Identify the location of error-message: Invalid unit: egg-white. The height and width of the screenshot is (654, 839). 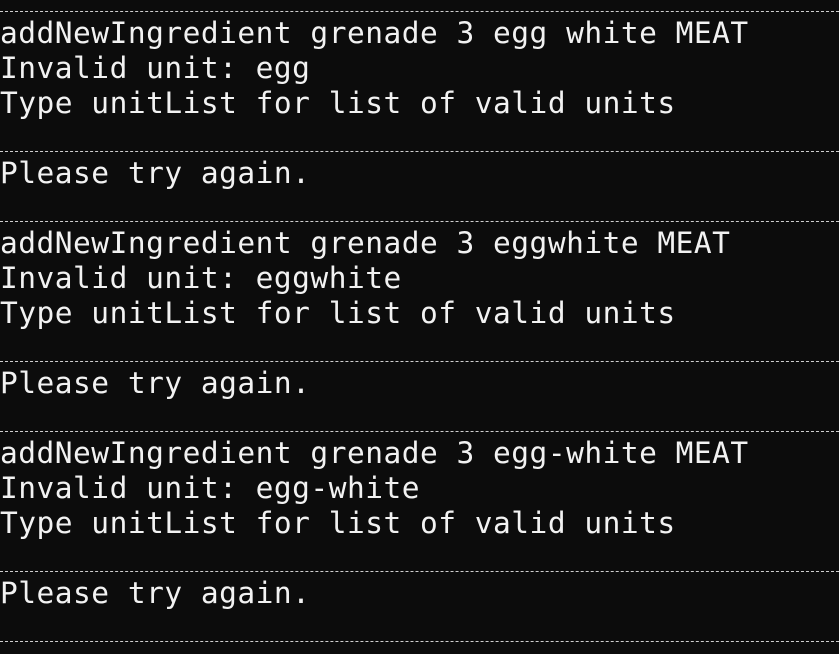
(210, 488).